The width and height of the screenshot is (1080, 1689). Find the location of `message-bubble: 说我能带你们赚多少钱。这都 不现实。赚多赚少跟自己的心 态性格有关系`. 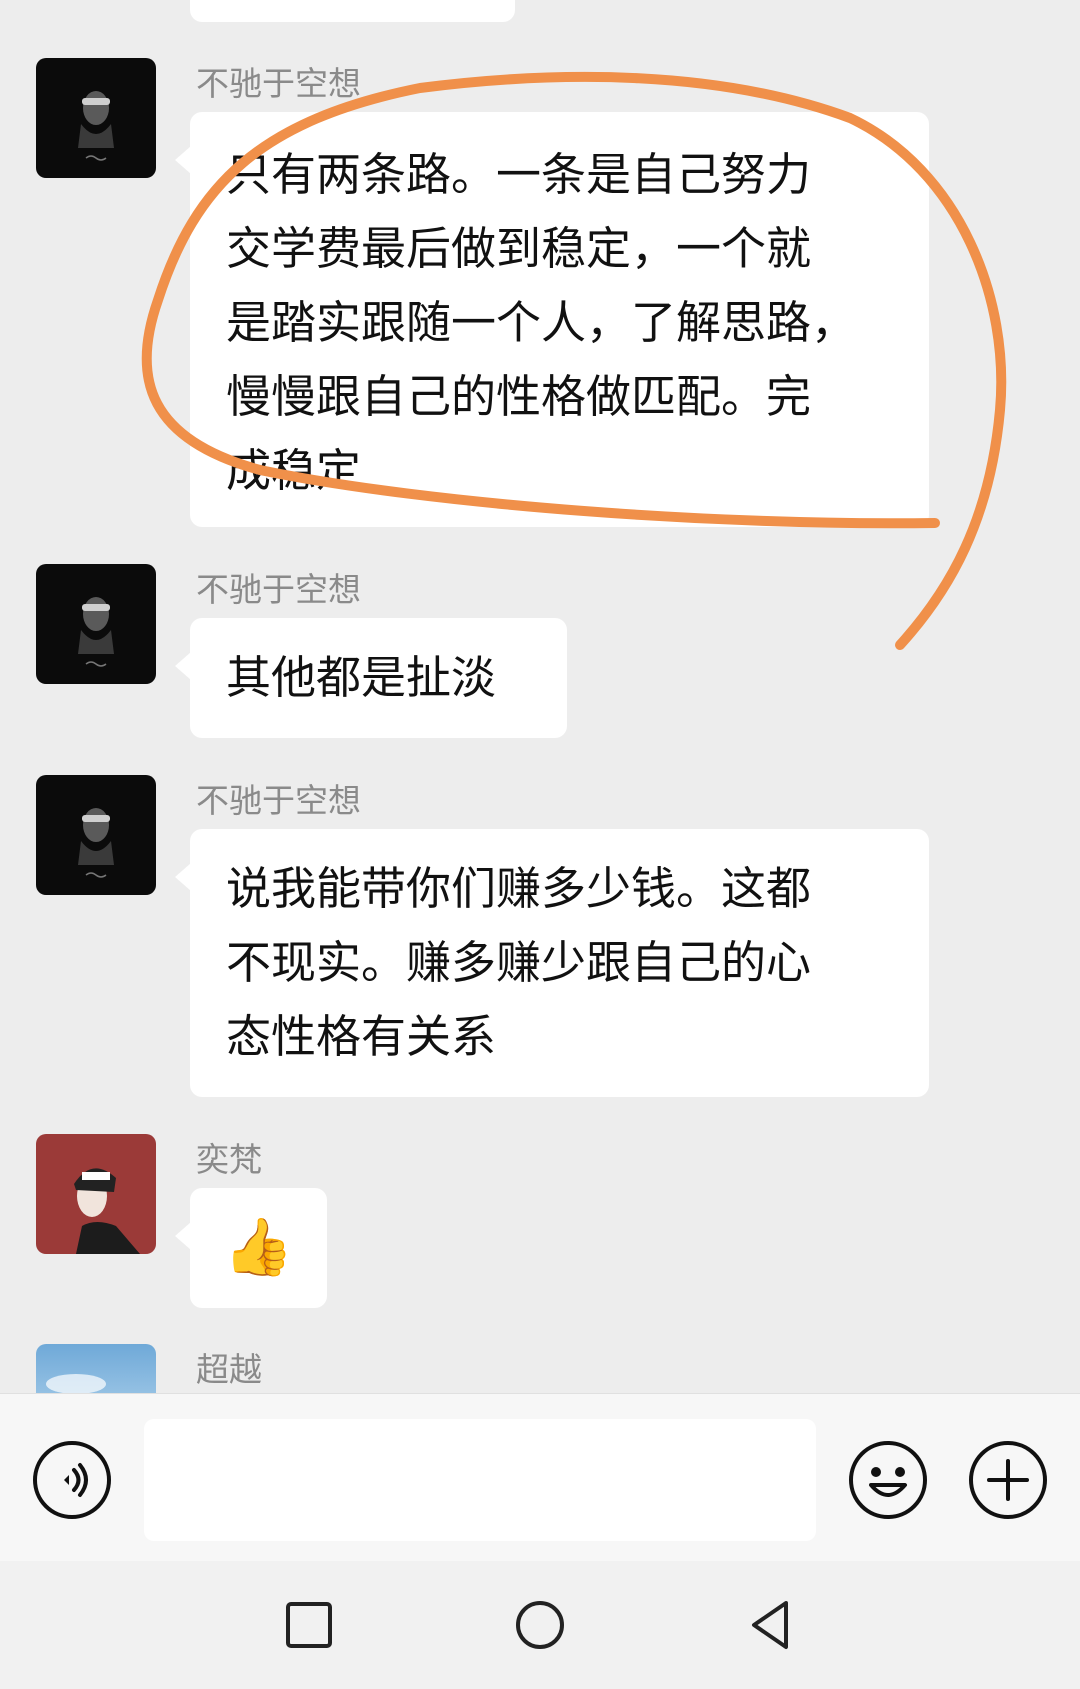

message-bubble: 说我能带你们赚多少钱。这都 不现实。赚多赚少跟自己的心 态性格有关系 is located at coordinates (552, 963).